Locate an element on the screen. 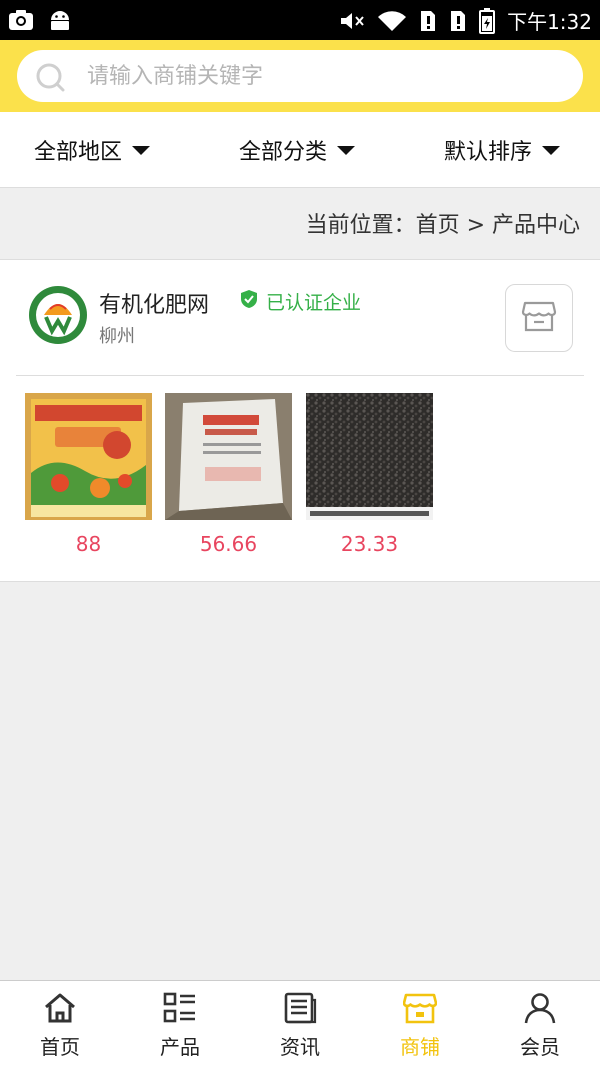 The image size is (600, 1067). nav-news: 资讯 is located at coordinates (300, 1024).